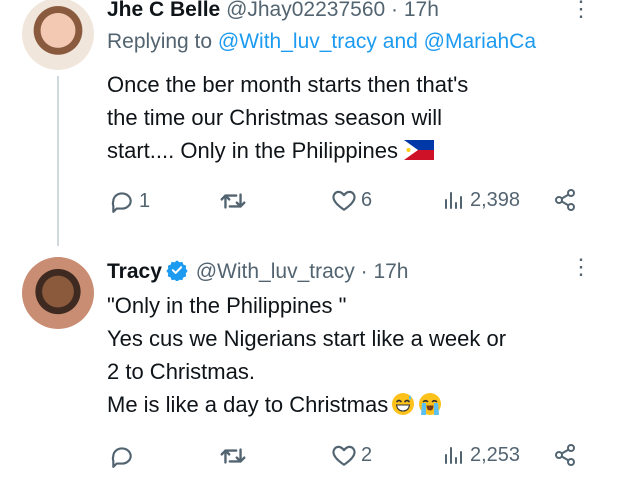 The width and height of the screenshot is (620, 482). What do you see at coordinates (160, 41) in the screenshot?
I see `replying-to-label: Replying to` at bounding box center [160, 41].